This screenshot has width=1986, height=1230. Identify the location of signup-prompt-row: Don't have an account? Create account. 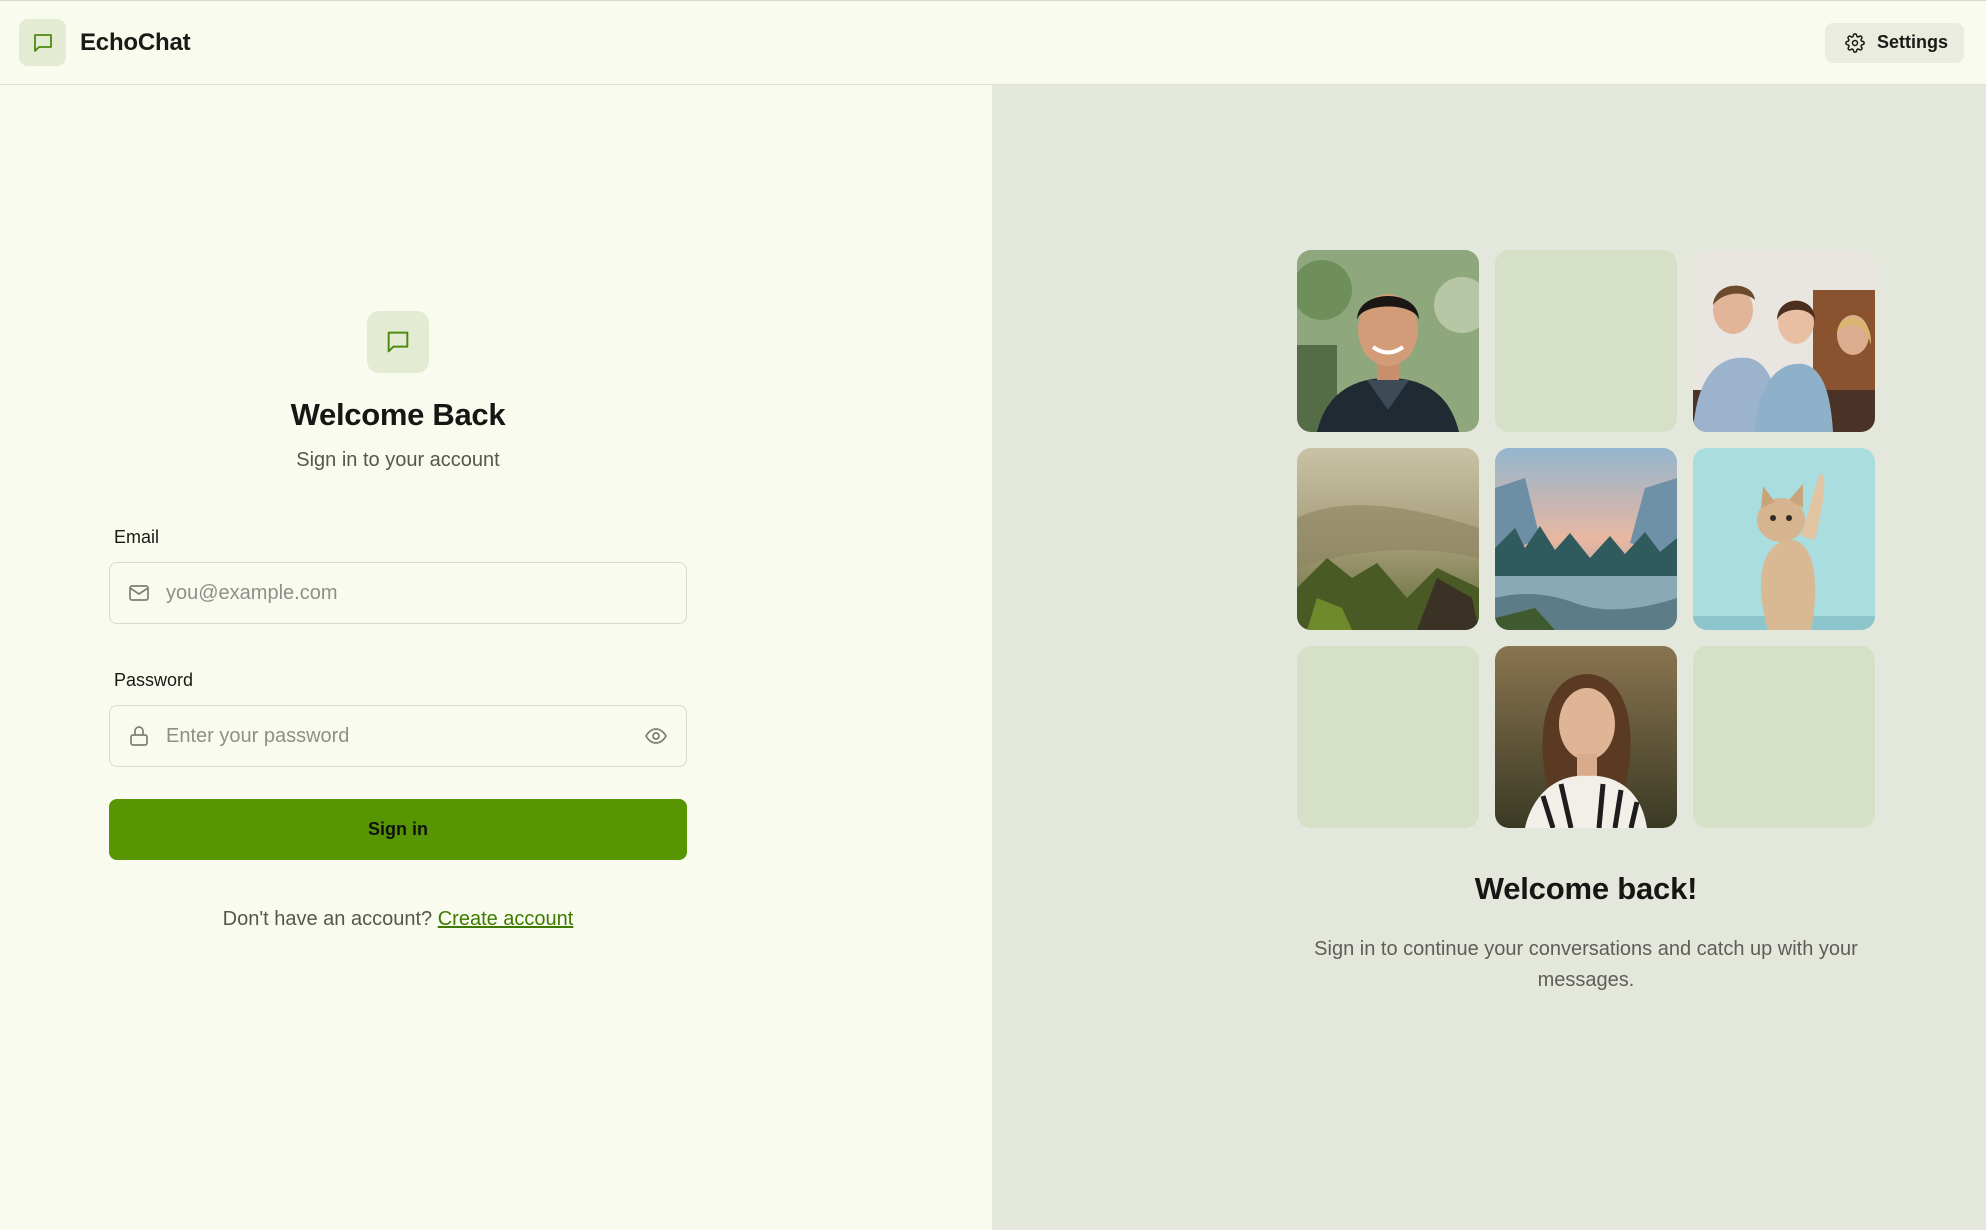
(398, 919).